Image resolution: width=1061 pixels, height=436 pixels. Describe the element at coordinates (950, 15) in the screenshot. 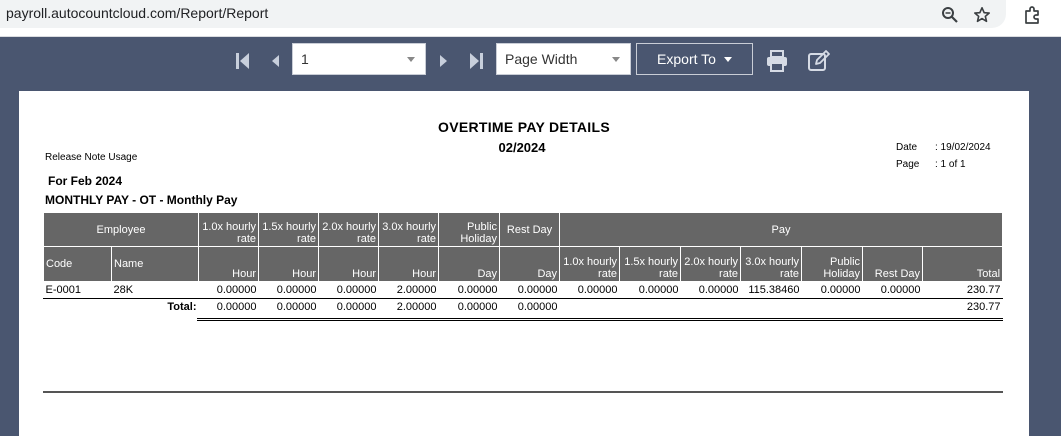

I see `zoom-icon` at that location.